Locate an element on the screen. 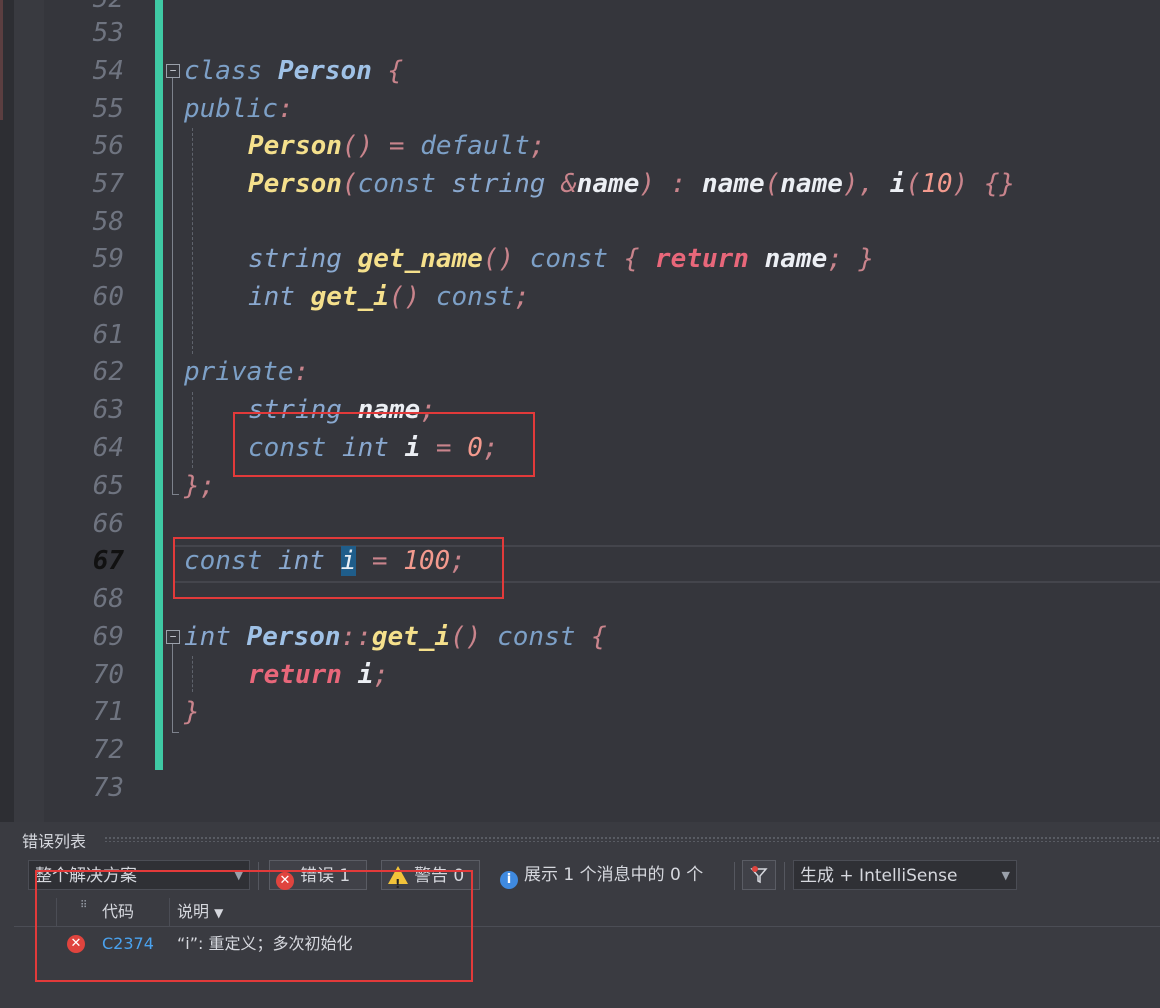 Image resolution: width=1160 pixels, height=1008 pixels. line-number: 61 is located at coordinates (108, 335).